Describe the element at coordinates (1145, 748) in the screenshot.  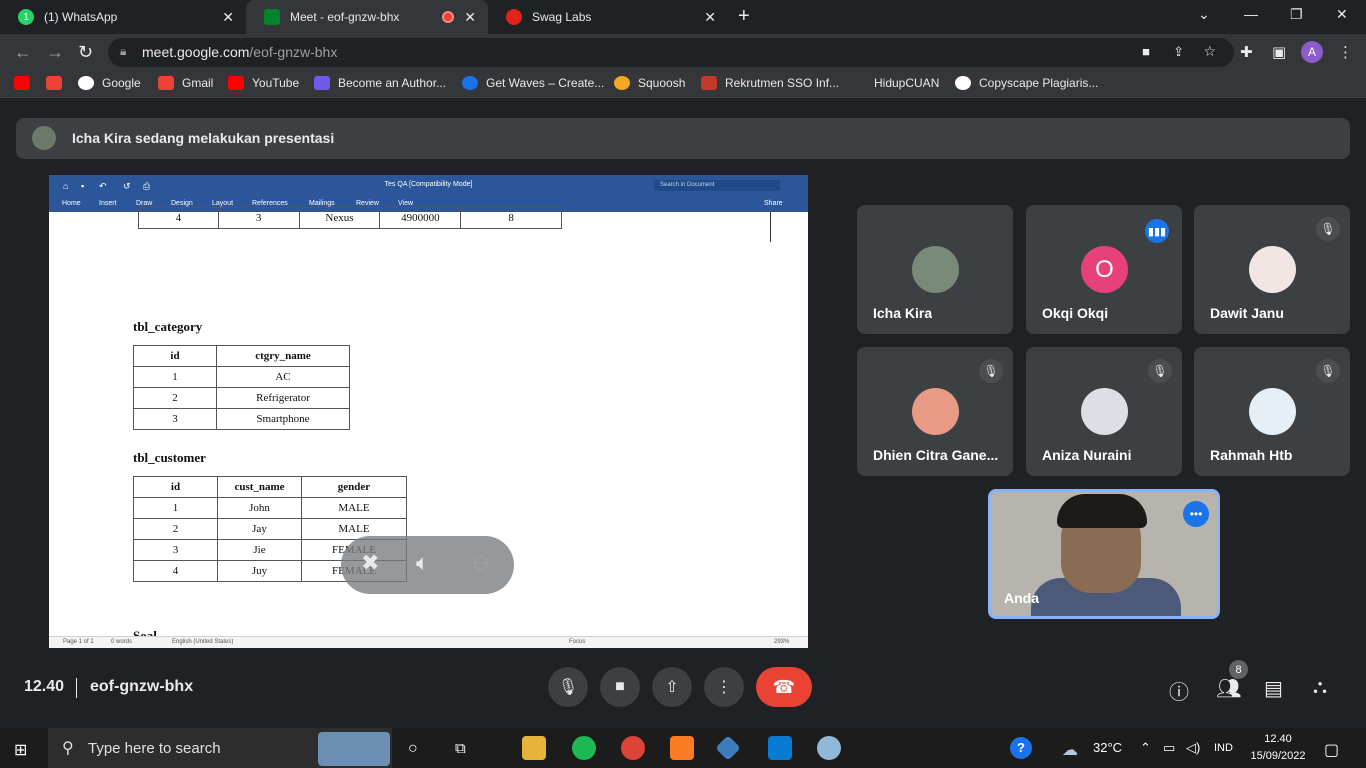
I see `chevron-up-icon: ⌃` at that location.